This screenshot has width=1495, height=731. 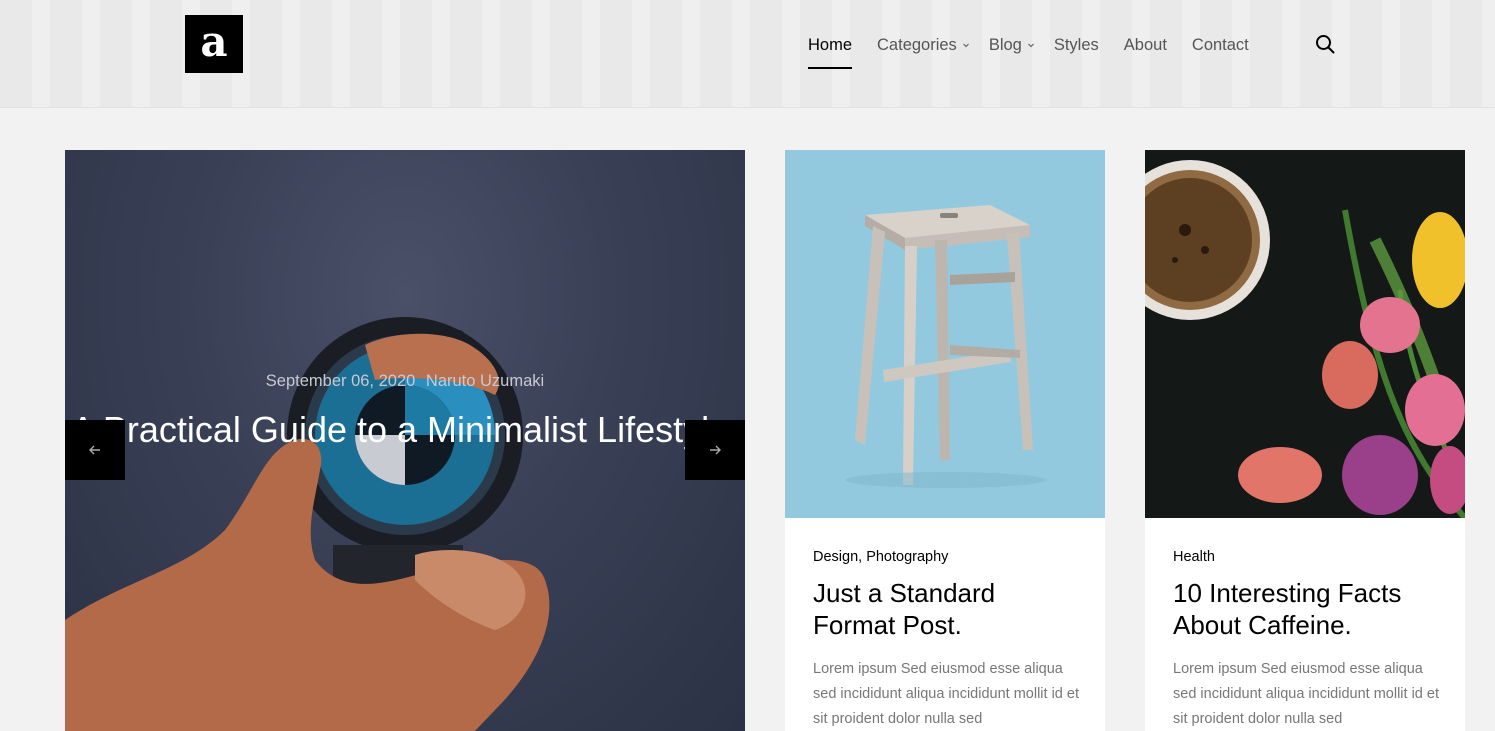 I want to click on nav-item-about: About, so click(x=1145, y=45).